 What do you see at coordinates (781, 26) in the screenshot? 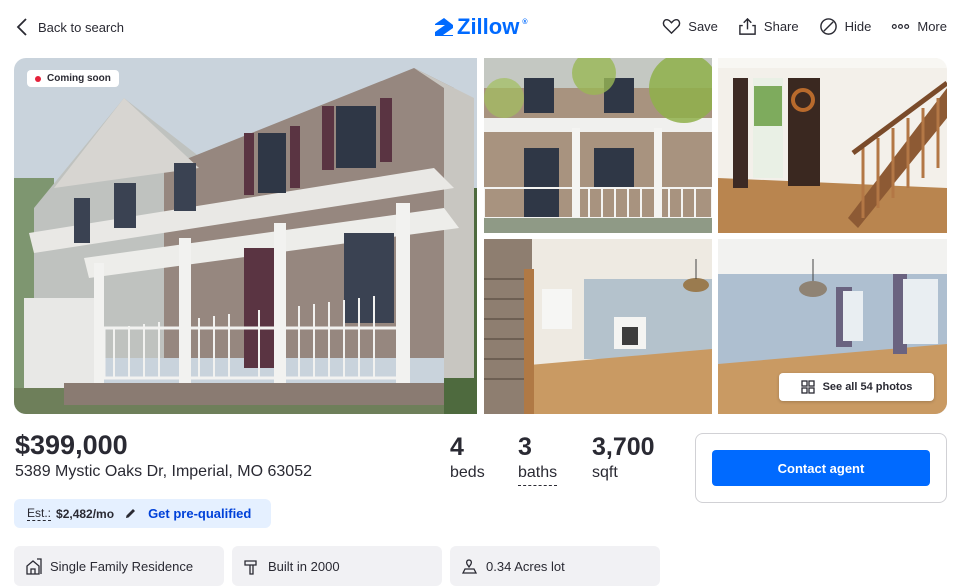
I see `share-label: Share` at bounding box center [781, 26].